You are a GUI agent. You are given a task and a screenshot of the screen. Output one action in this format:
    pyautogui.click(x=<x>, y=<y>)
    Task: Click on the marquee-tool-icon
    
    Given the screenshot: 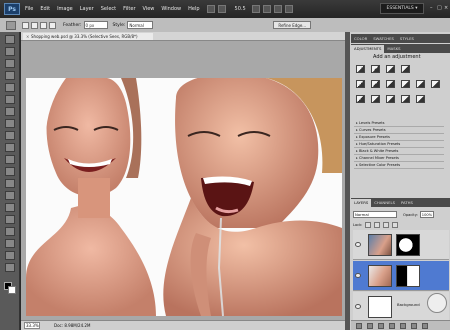 What is the action you would take?
    pyautogui.click(x=10, y=51)
    